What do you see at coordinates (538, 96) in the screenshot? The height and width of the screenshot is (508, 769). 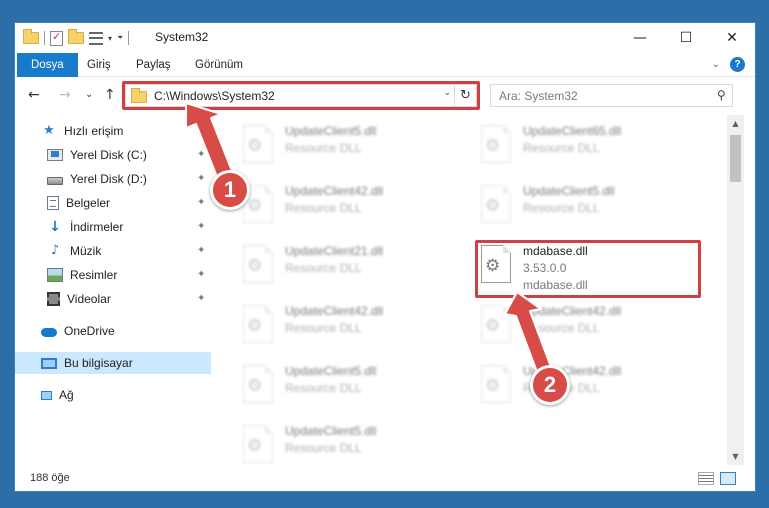 I see `search-placeholder: Ara: System32` at bounding box center [538, 96].